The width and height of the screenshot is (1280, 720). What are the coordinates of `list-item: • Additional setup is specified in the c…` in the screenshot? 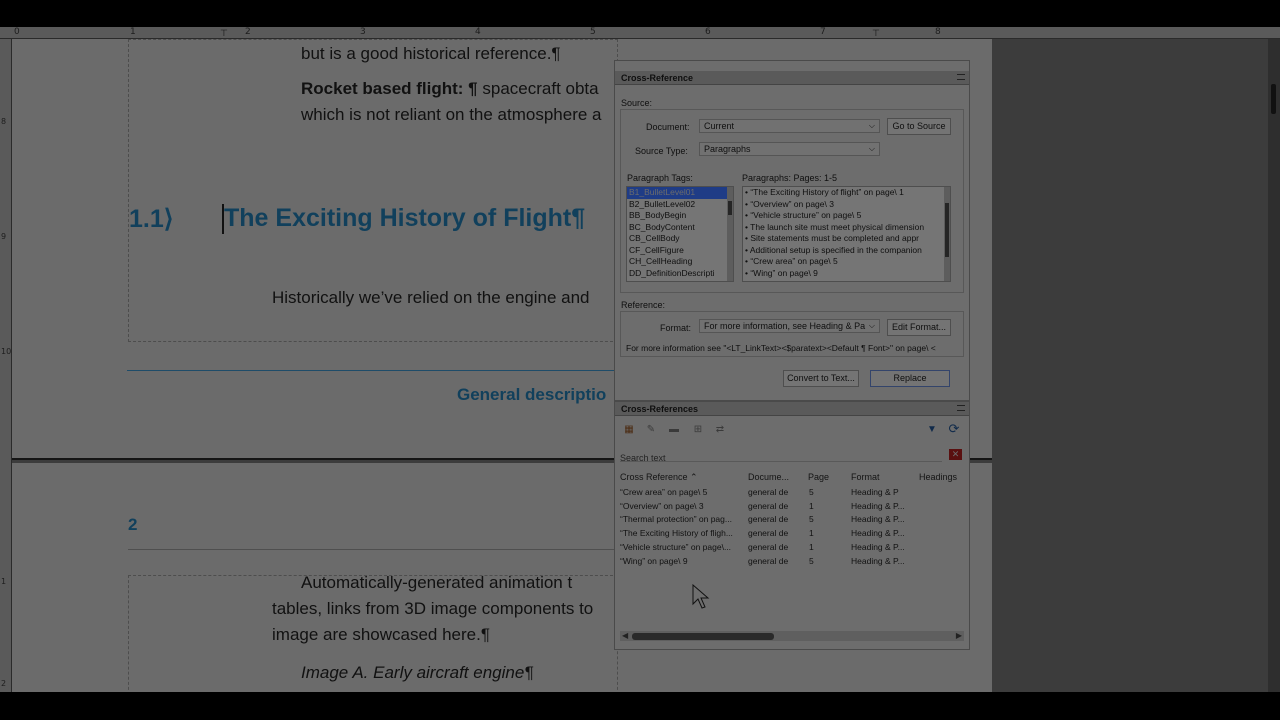 It's located at (846, 251).